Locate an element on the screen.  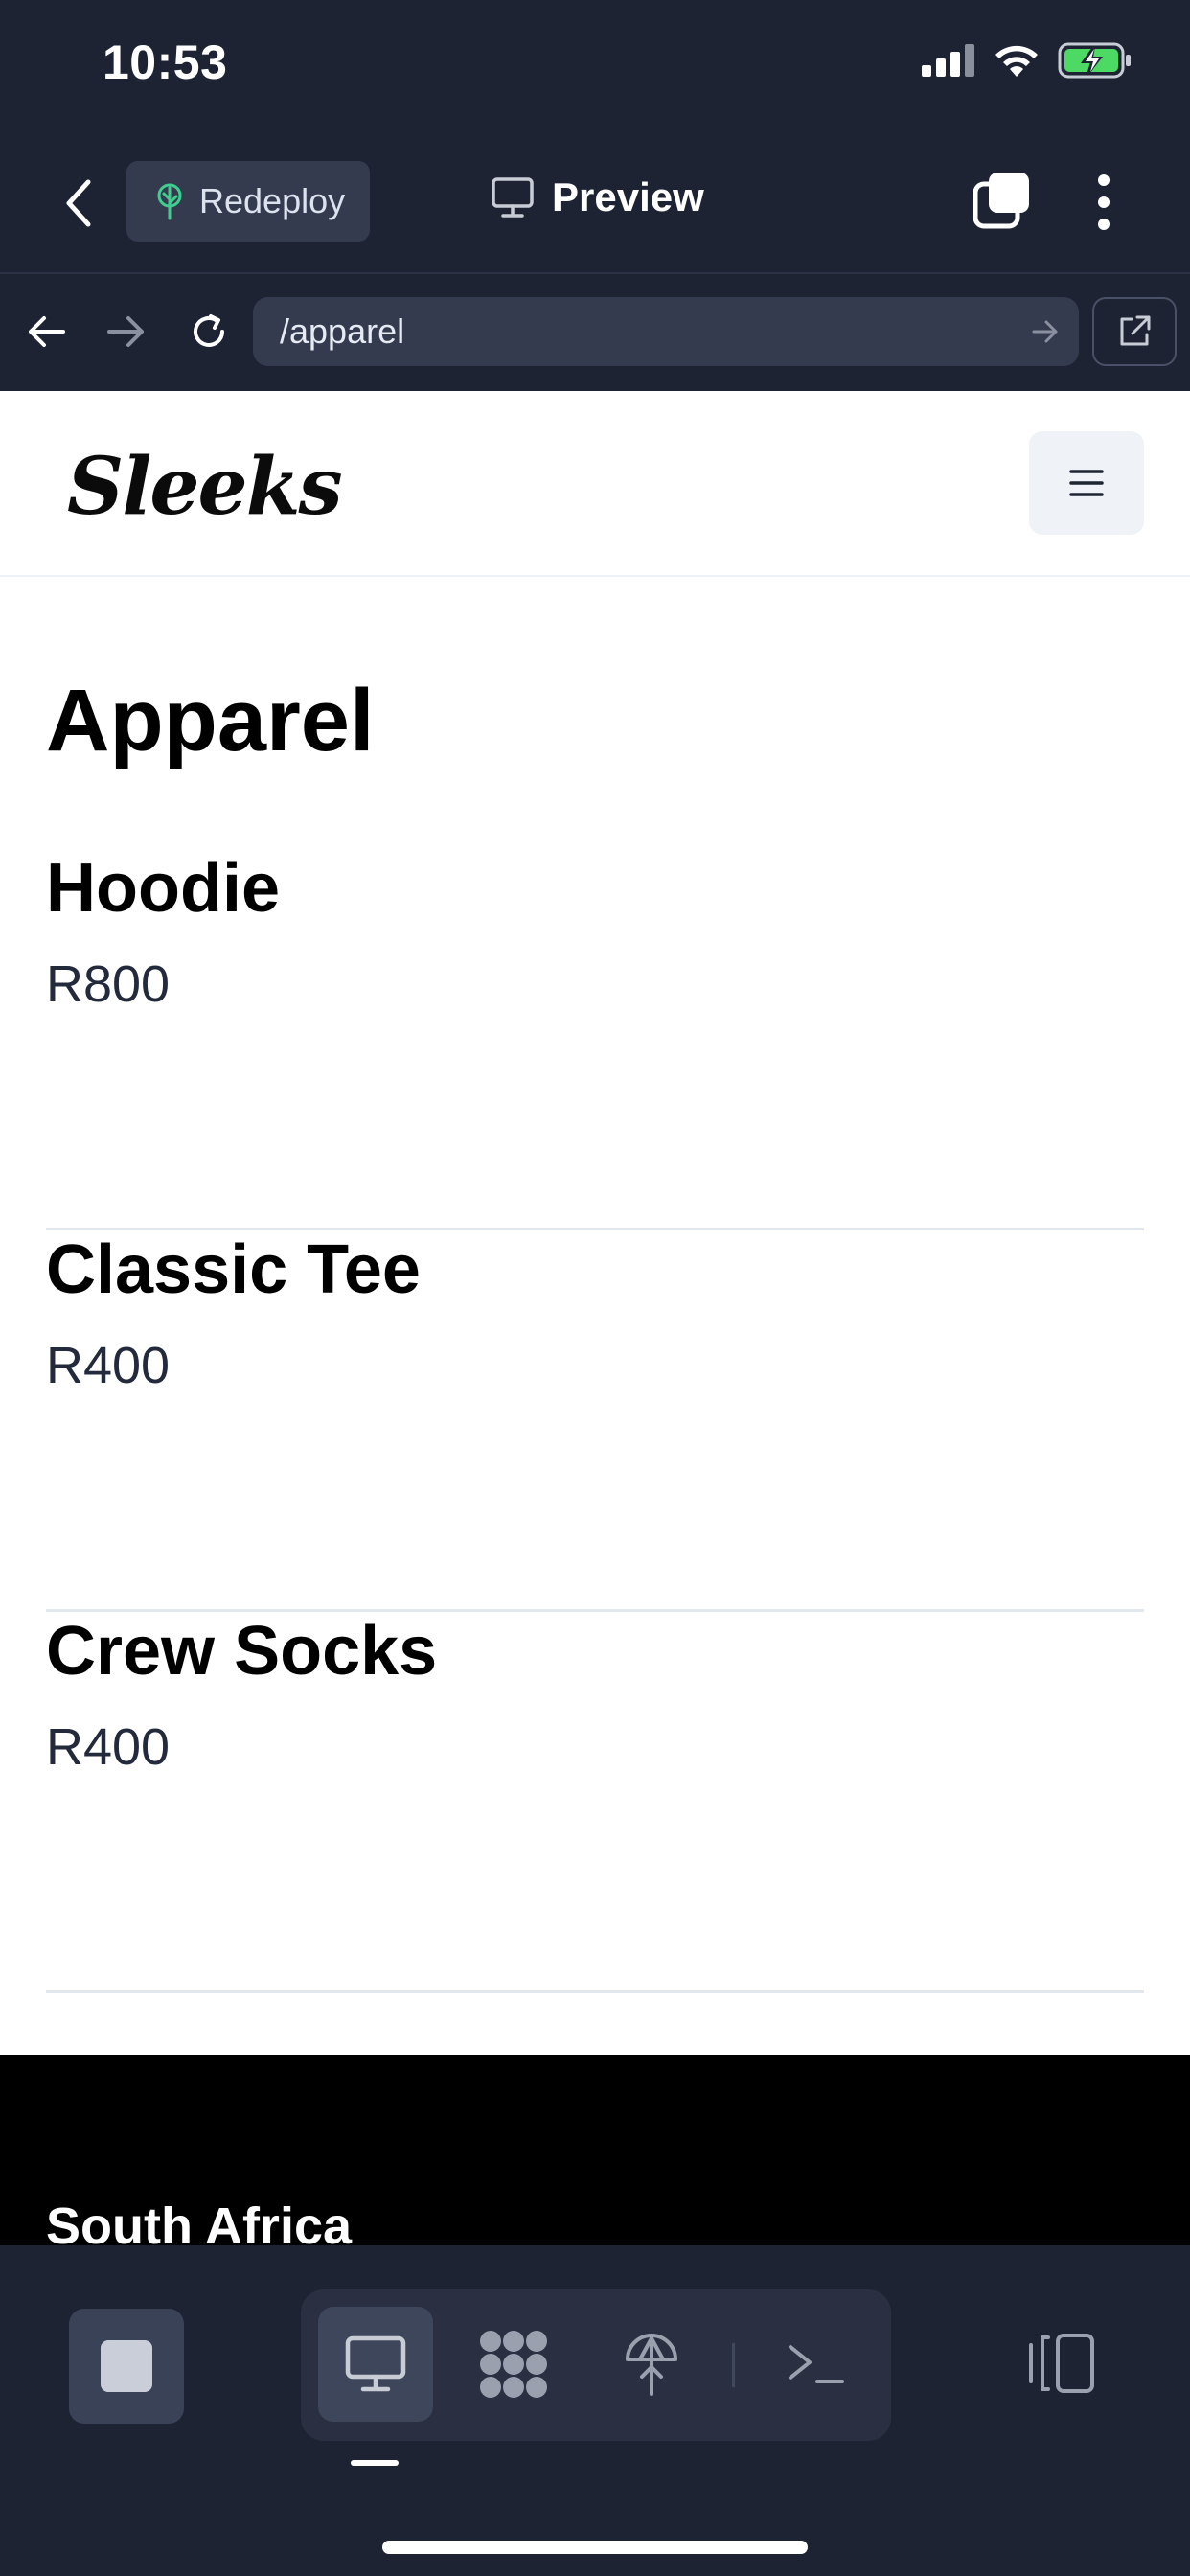
tabs-icon is located at coordinates (1001, 200).